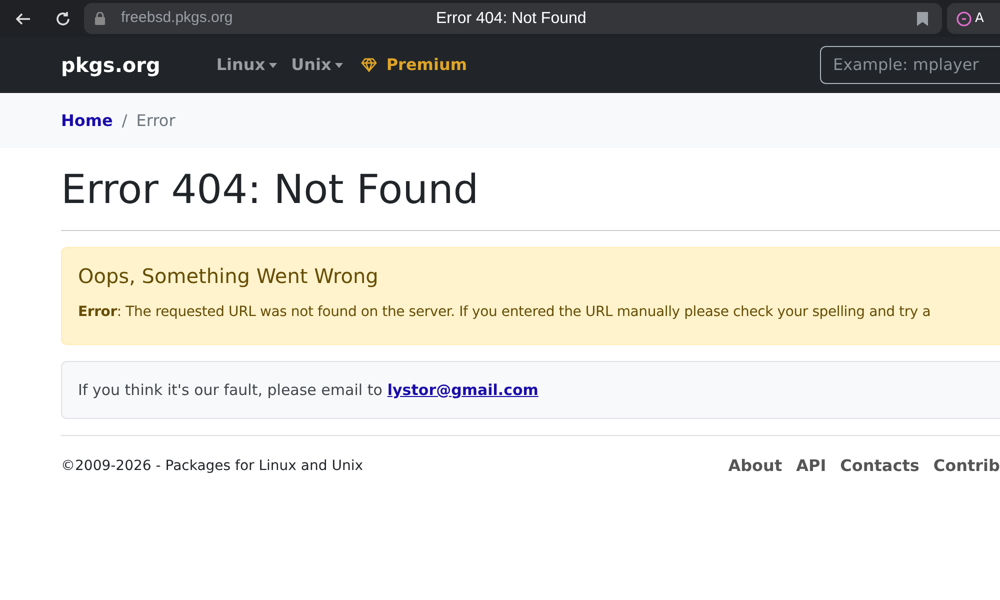  Describe the element at coordinates (317, 65) in the screenshot. I see `nav-dropdown: Unix` at that location.